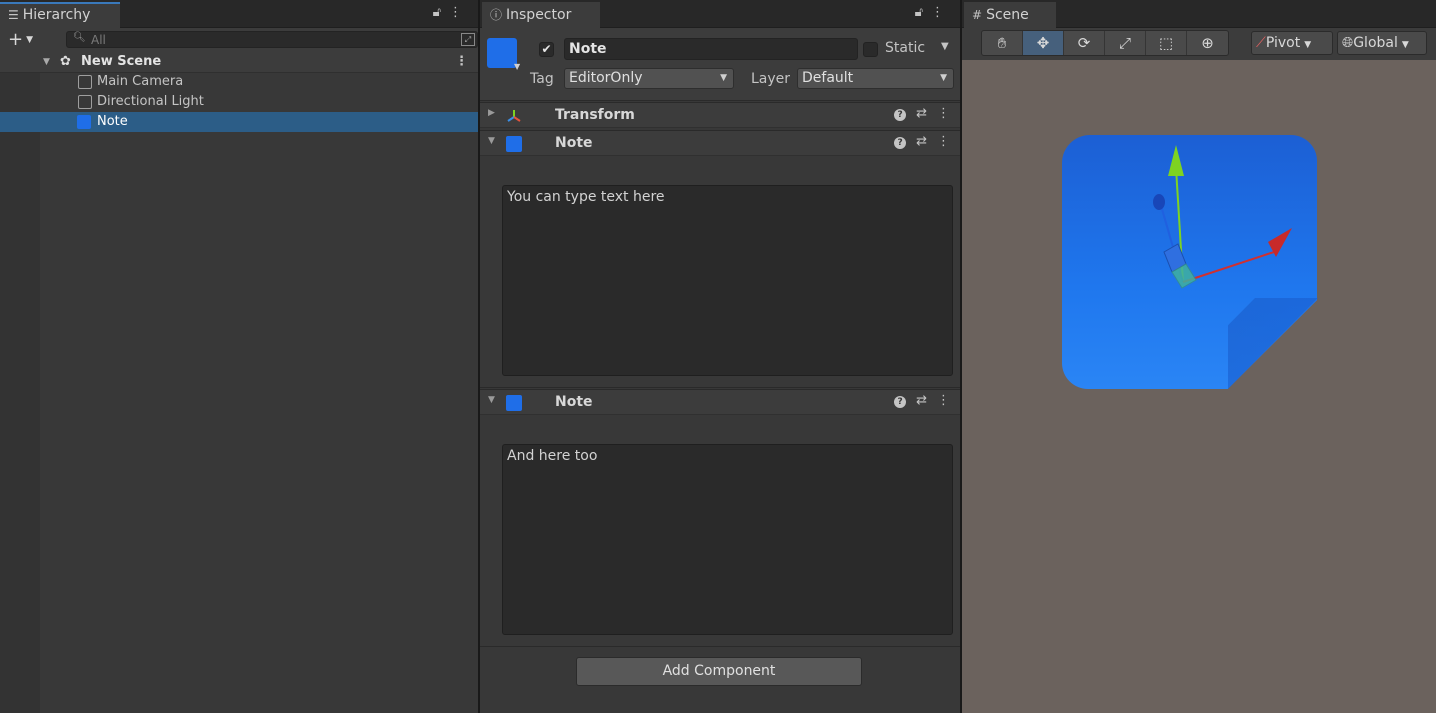 This screenshot has width=1436, height=713. Describe the element at coordinates (1002, 43) in the screenshot. I see `hand-tool-icon: ✋︎` at that location.